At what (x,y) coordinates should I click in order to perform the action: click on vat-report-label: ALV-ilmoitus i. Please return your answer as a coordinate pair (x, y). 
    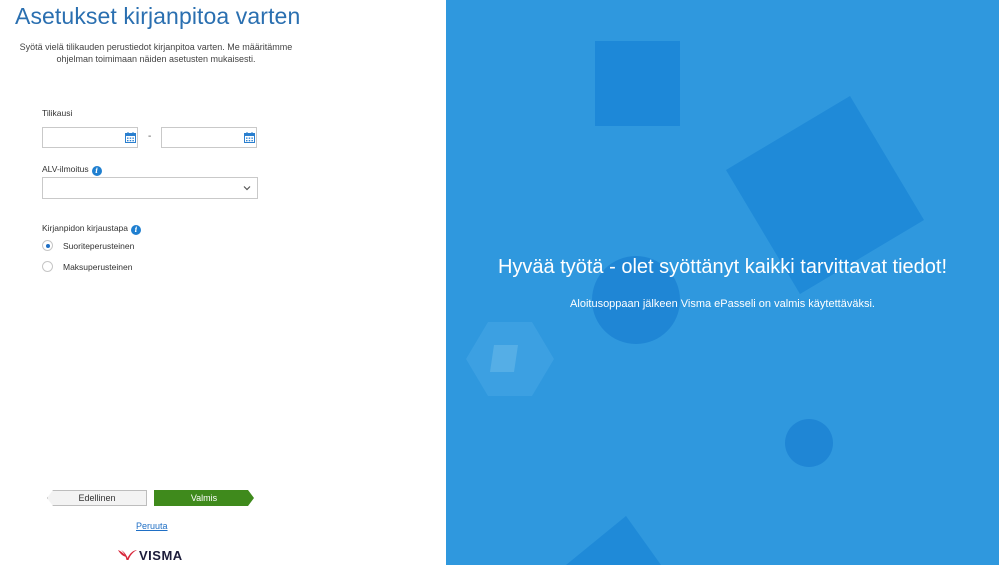
    Looking at the image, I should click on (72, 170).